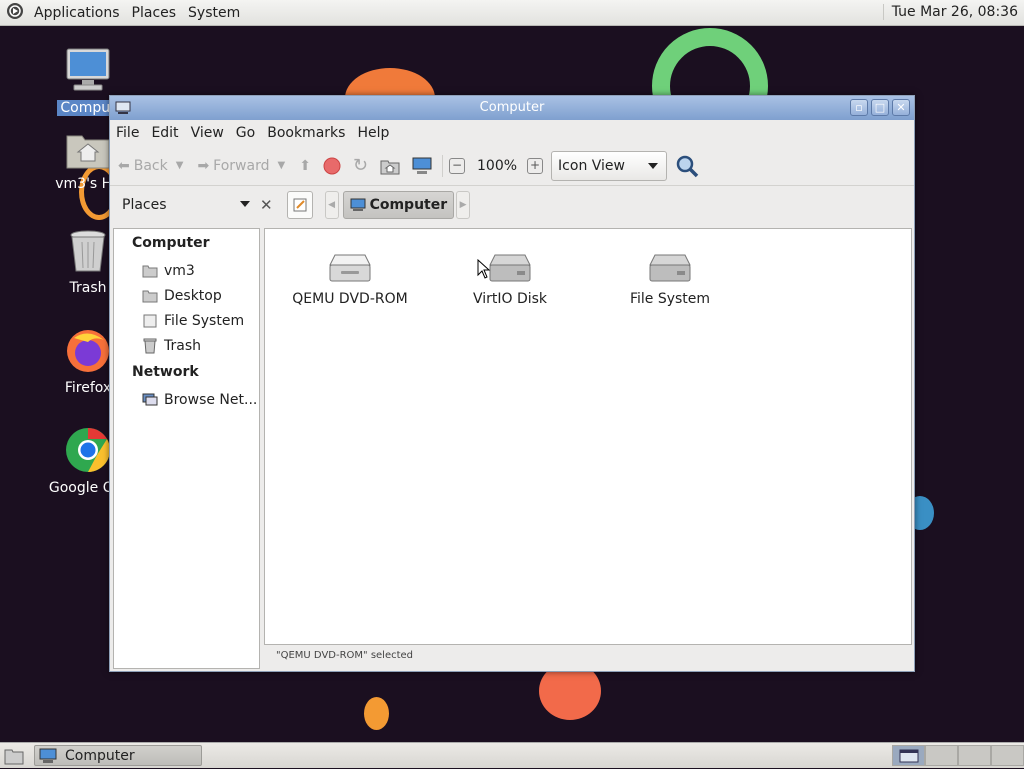  I want to click on file-item-label: File System, so click(670, 299).